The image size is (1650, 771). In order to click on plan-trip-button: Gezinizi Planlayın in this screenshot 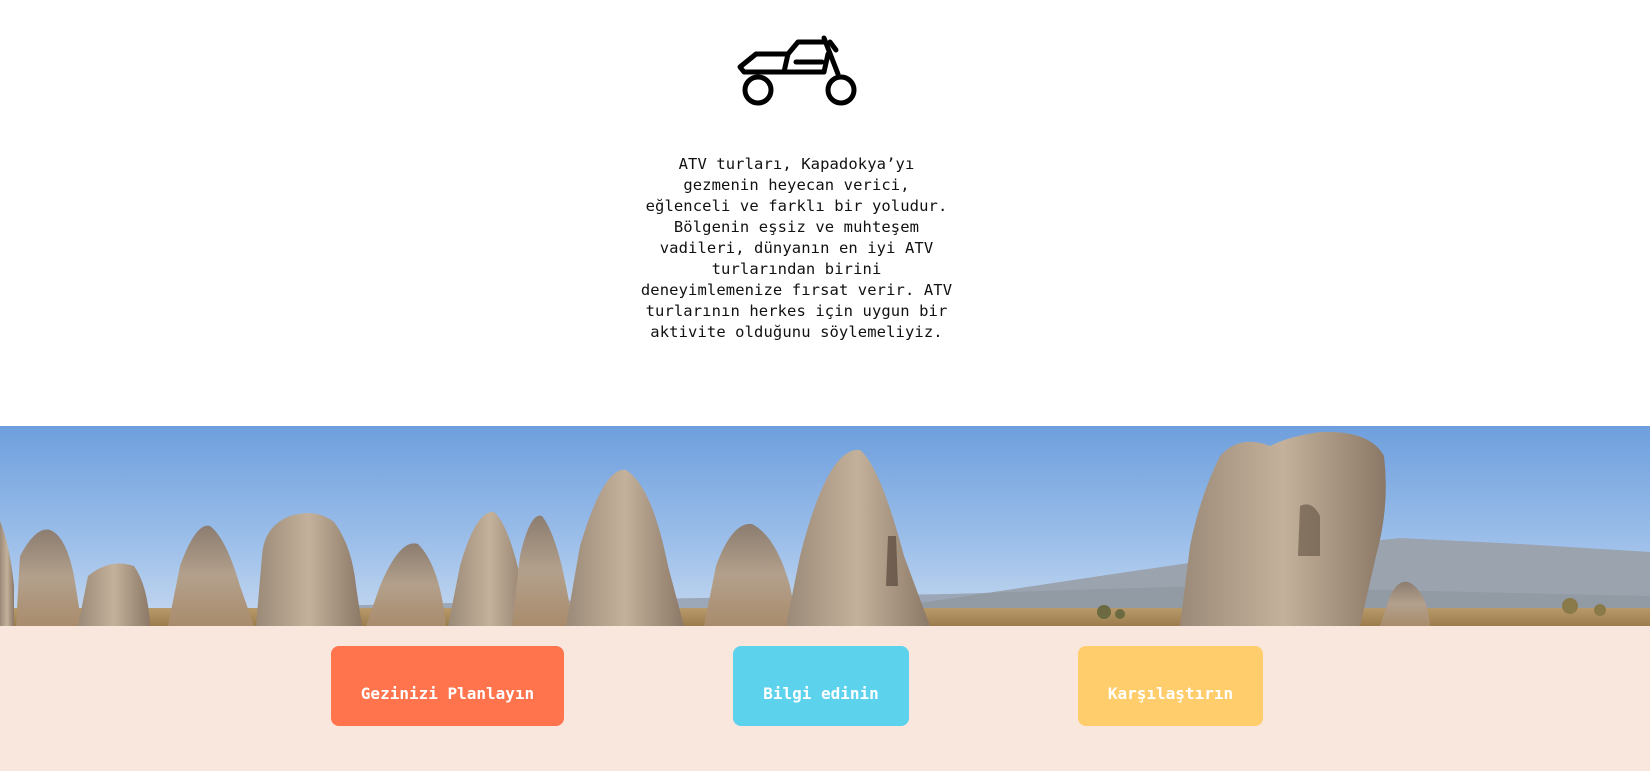, I will do `click(447, 686)`.